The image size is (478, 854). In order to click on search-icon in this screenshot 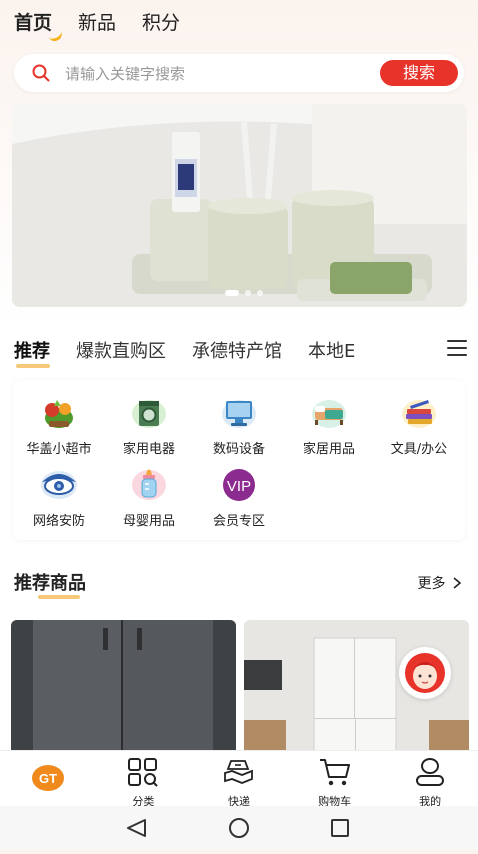, I will do `click(41, 73)`.